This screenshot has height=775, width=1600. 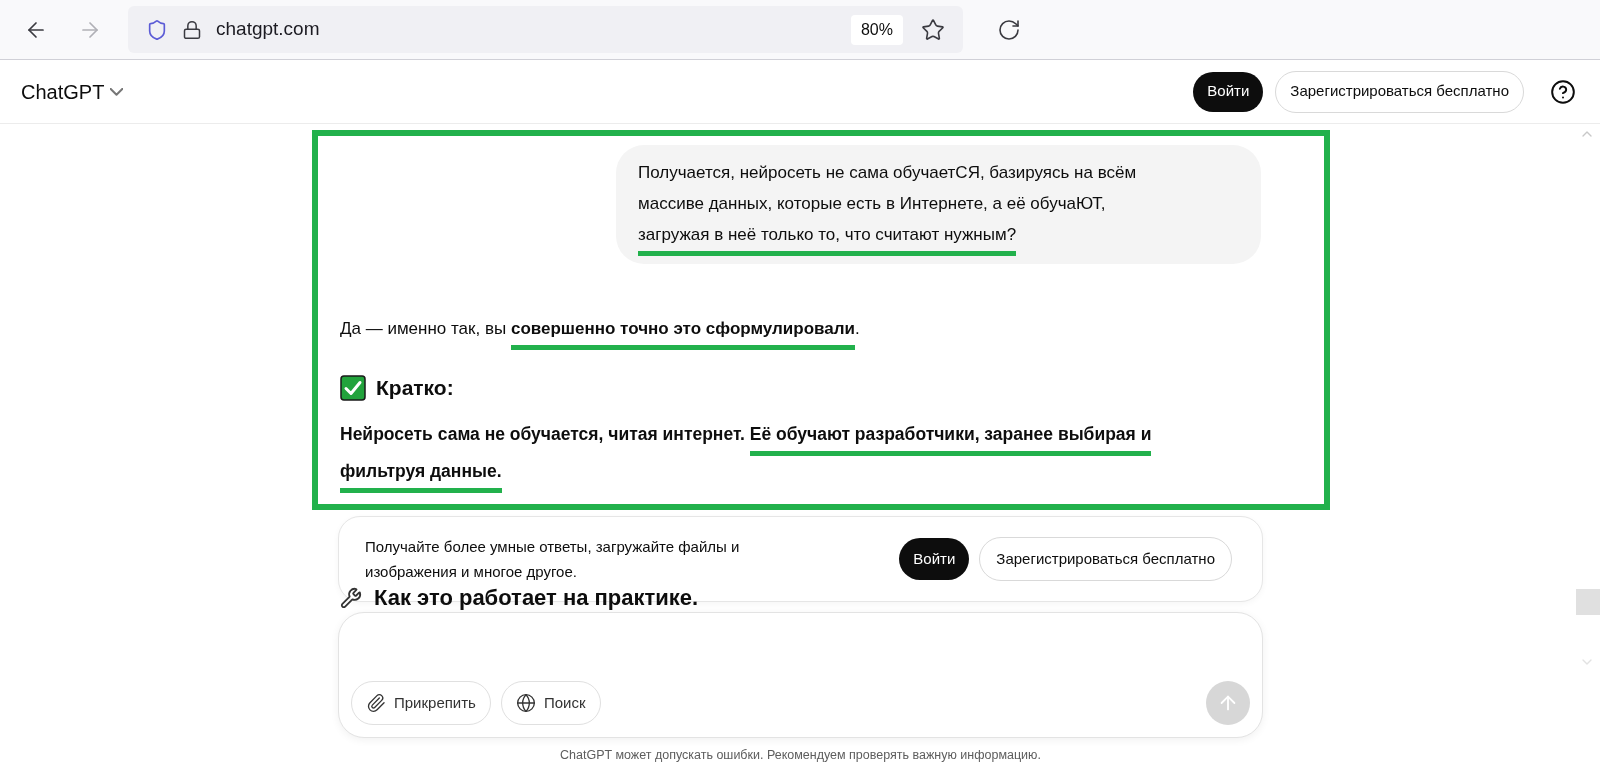 What do you see at coordinates (415, 388) in the screenshot?
I see `summary-heading: Кратко:` at bounding box center [415, 388].